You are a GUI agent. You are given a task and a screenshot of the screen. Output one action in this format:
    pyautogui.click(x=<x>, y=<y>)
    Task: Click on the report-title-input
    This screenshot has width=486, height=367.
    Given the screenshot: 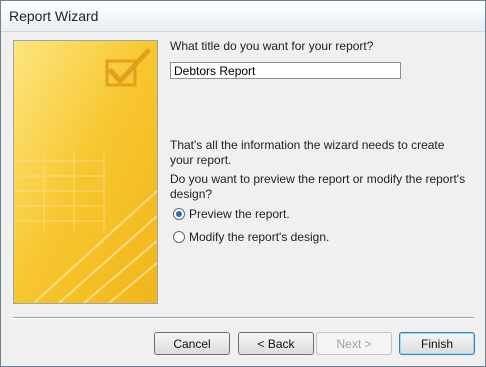 What is the action you would take?
    pyautogui.click(x=285, y=70)
    